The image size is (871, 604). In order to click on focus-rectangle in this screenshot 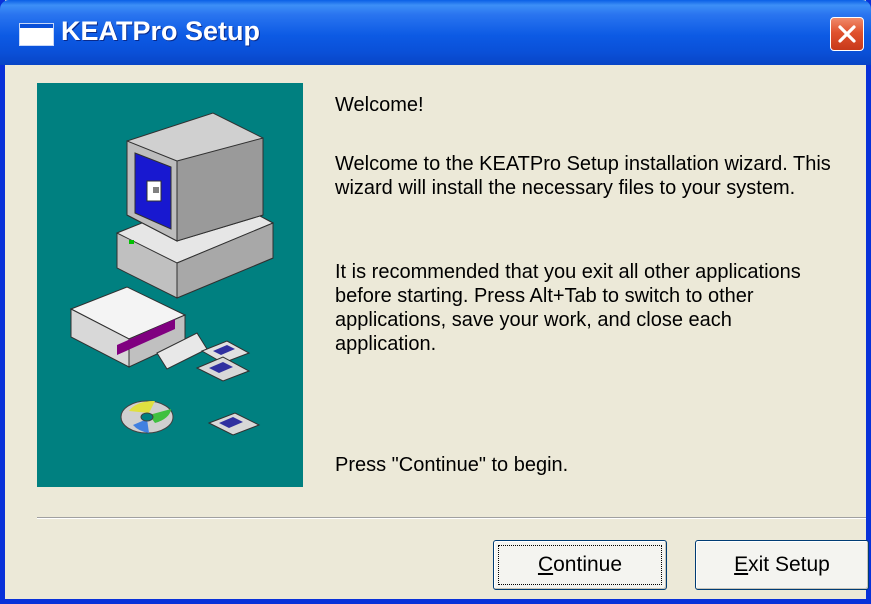, I will do `click(580, 565)`.